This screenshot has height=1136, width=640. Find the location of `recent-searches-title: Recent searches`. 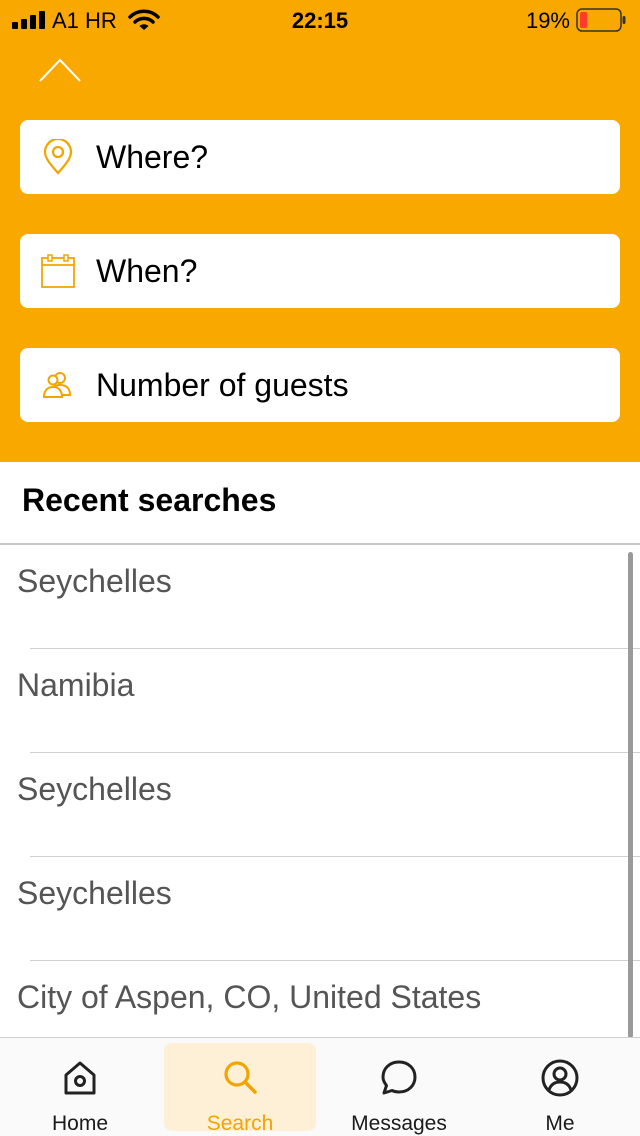

recent-searches-title: Recent searches is located at coordinates (149, 500).